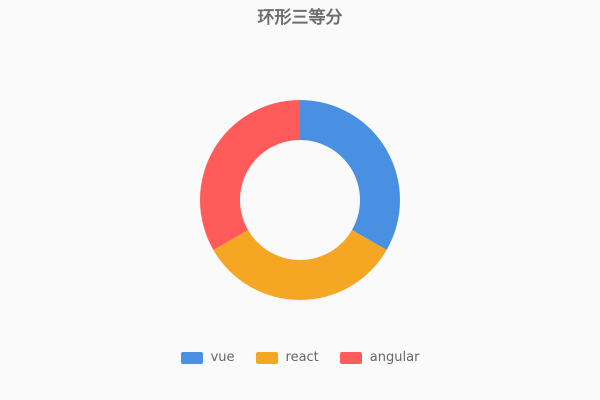 Image resolution: width=600 pixels, height=400 pixels. What do you see at coordinates (300, 265) in the screenshot?
I see `donut-slice-react` at bounding box center [300, 265].